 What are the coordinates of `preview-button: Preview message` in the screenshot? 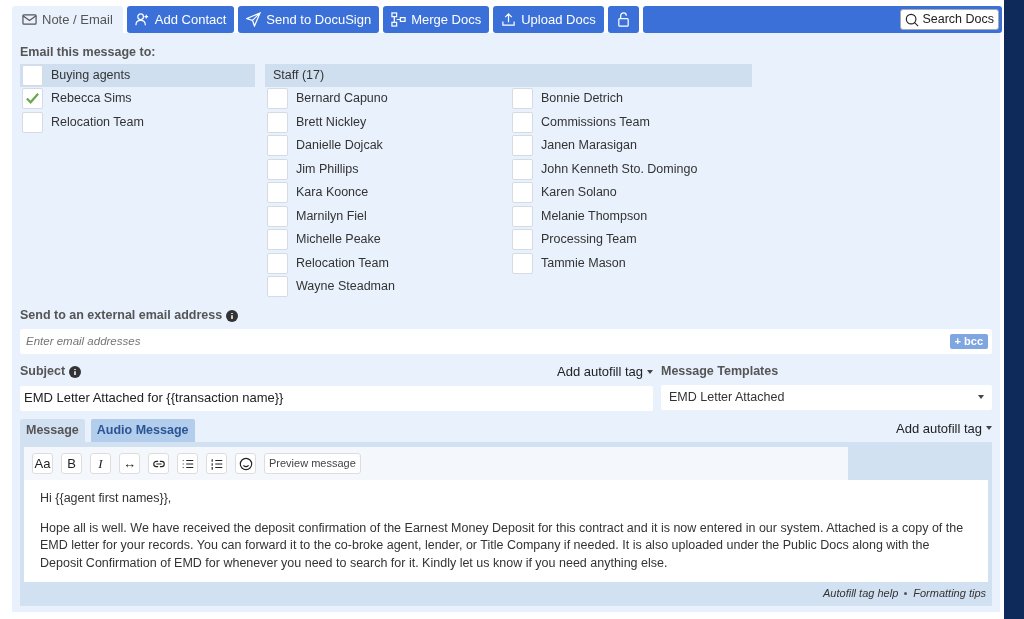 It's located at (312, 463).